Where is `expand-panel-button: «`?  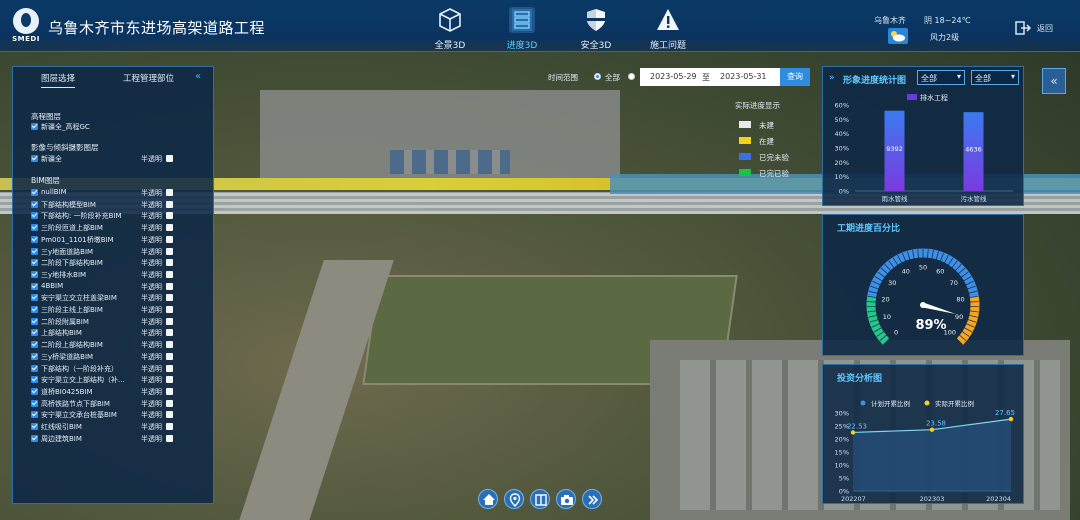
expand-panel-button: « is located at coordinates (1054, 81).